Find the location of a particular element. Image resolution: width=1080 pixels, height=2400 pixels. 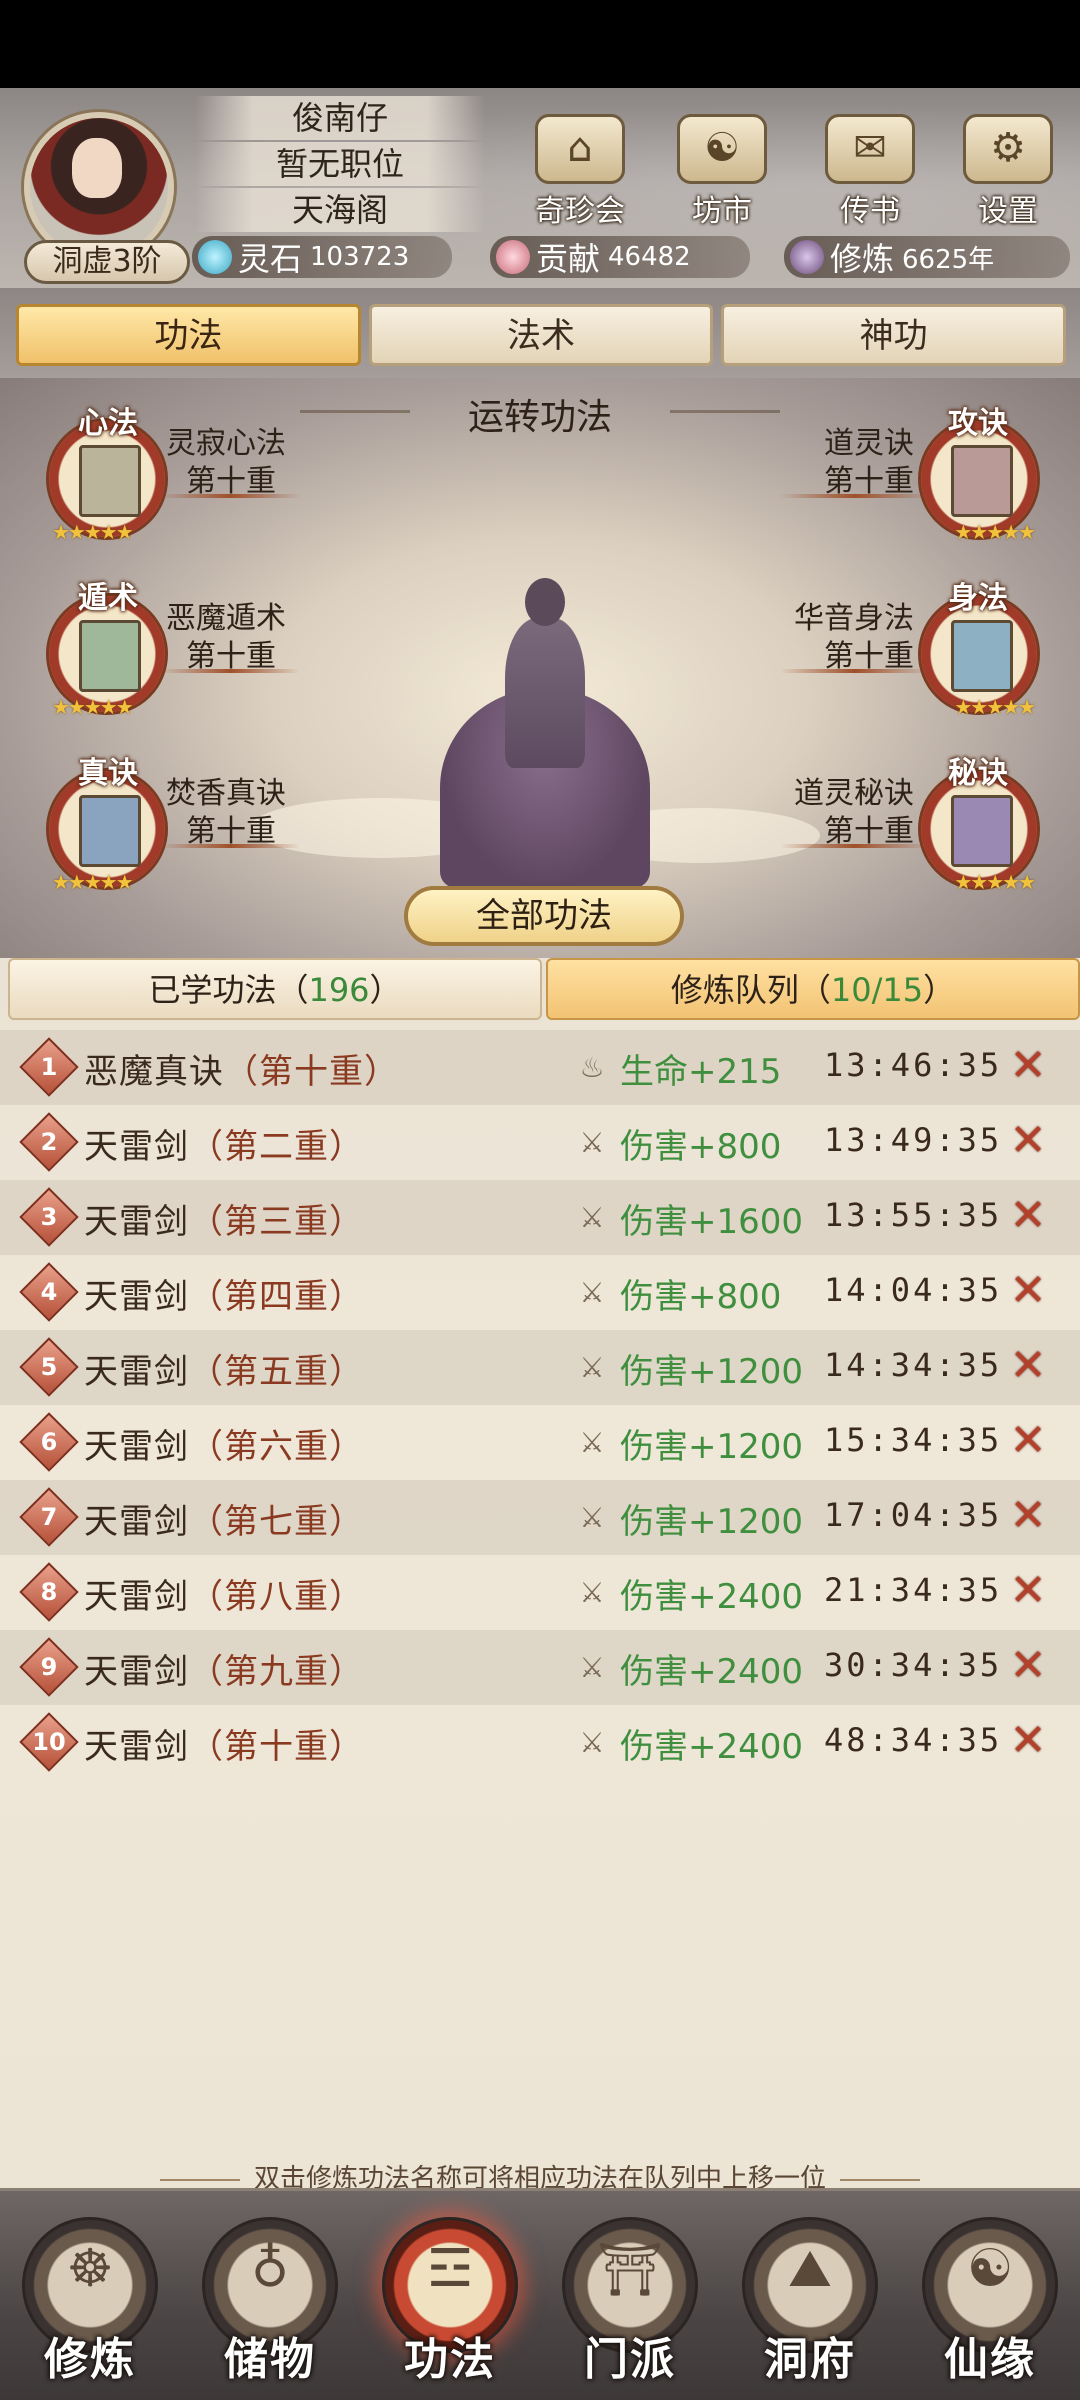

player-name: 俊南仔 is located at coordinates (340, 118).